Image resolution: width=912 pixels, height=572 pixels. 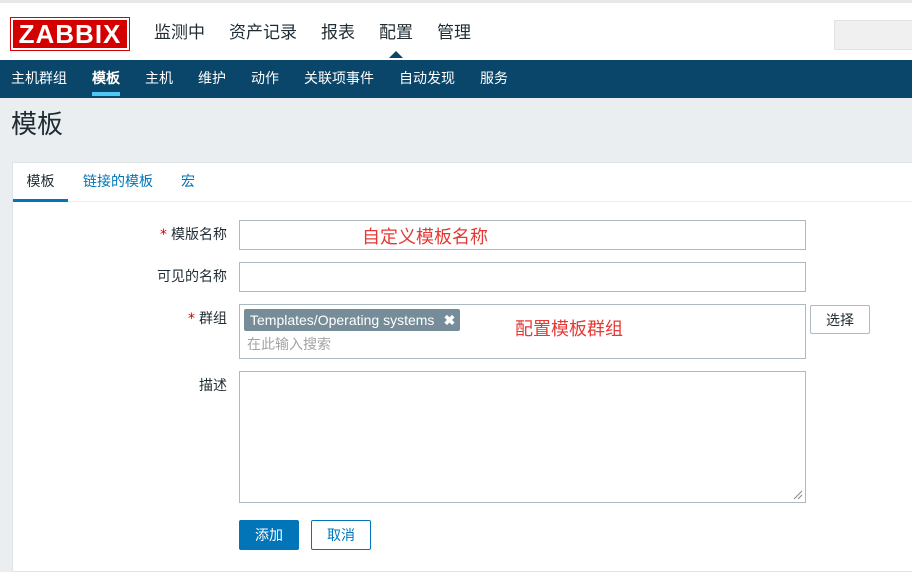 What do you see at coordinates (569, 329) in the screenshot?
I see `groups-annotation: 配置模板群组` at bounding box center [569, 329].